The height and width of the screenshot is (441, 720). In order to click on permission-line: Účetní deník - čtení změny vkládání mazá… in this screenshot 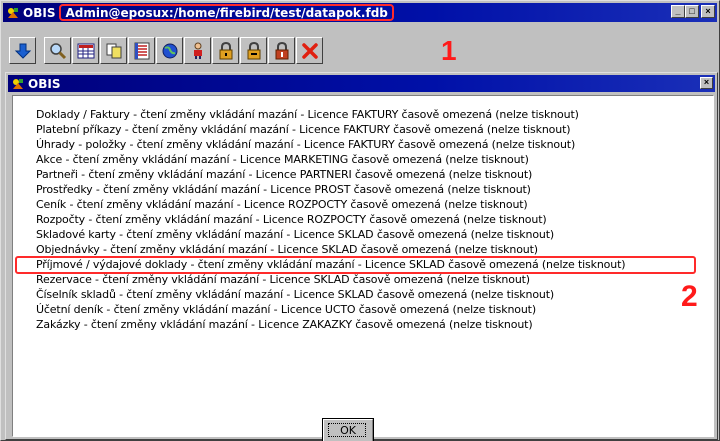, I will do `click(286, 309)`.